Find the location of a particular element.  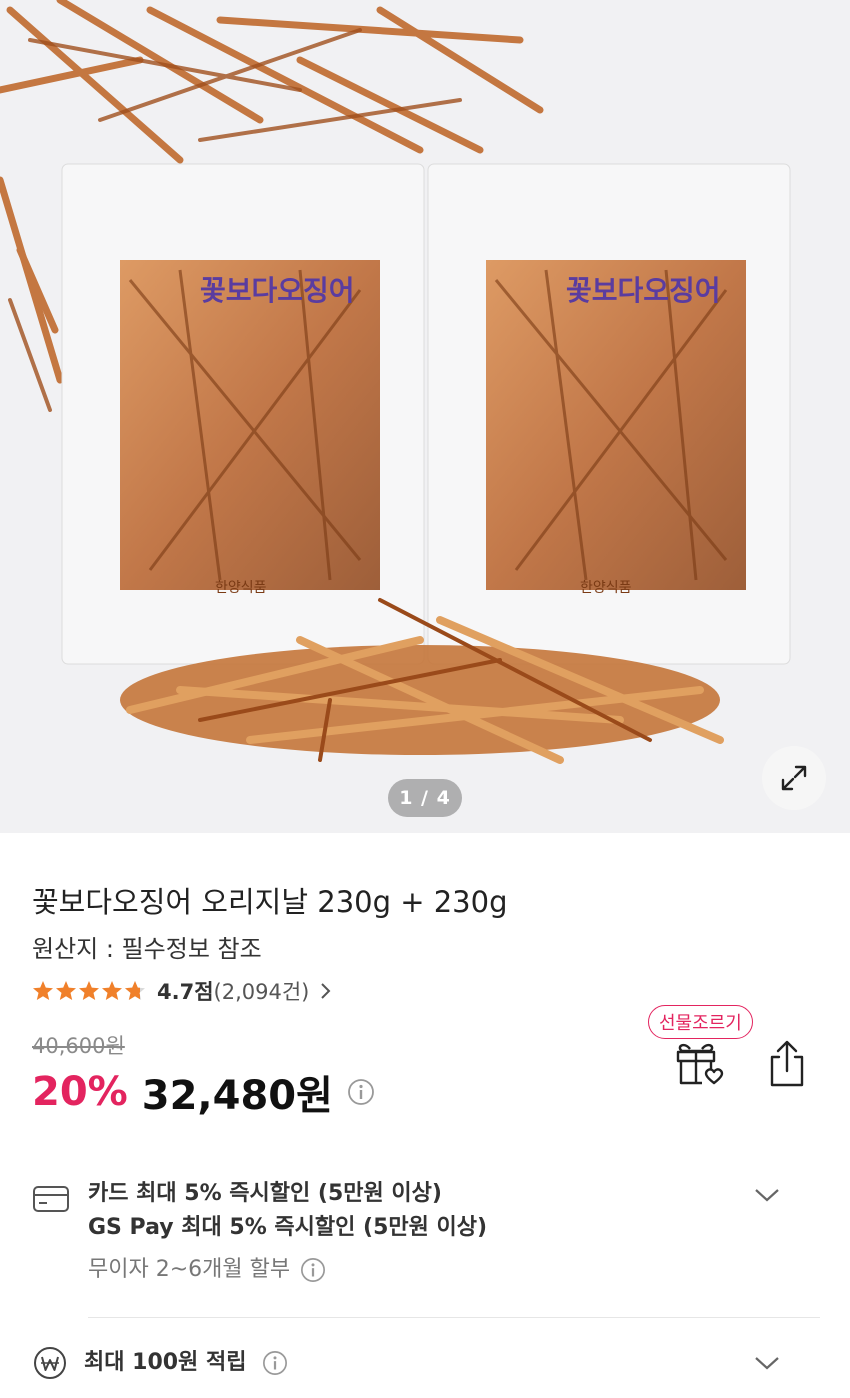

sale-price: 32,480원 is located at coordinates (237, 1096).